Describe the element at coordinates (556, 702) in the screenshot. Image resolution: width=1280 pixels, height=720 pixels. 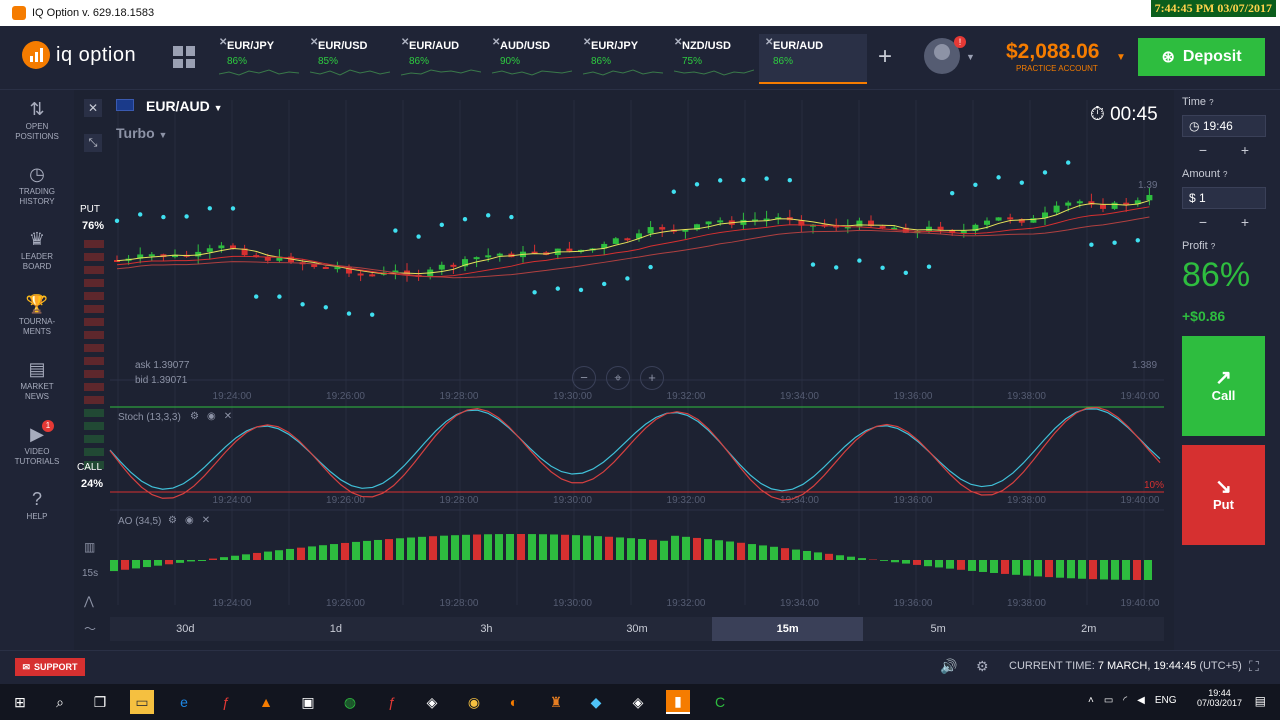
I see `game-icon: ♜` at that location.